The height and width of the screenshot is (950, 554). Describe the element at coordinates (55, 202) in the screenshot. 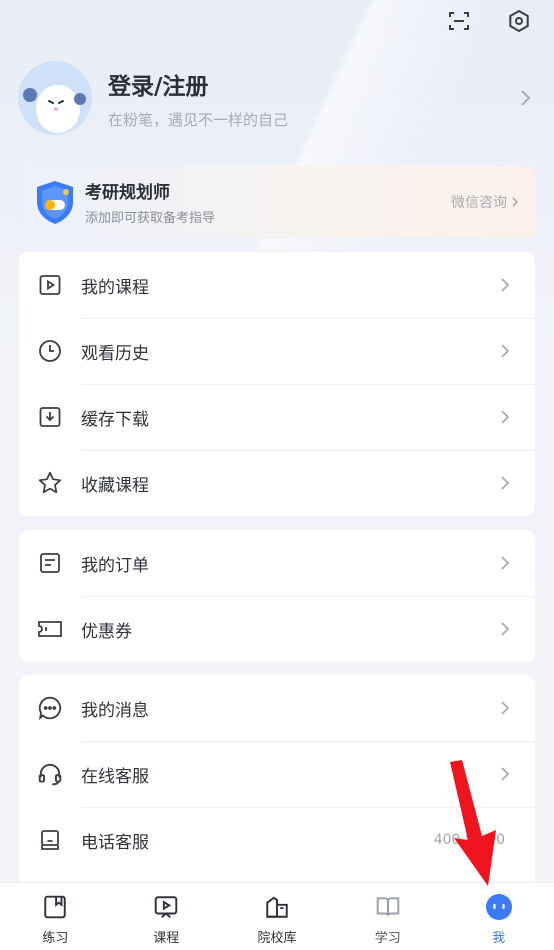

I see `shield-badge-icon` at that location.